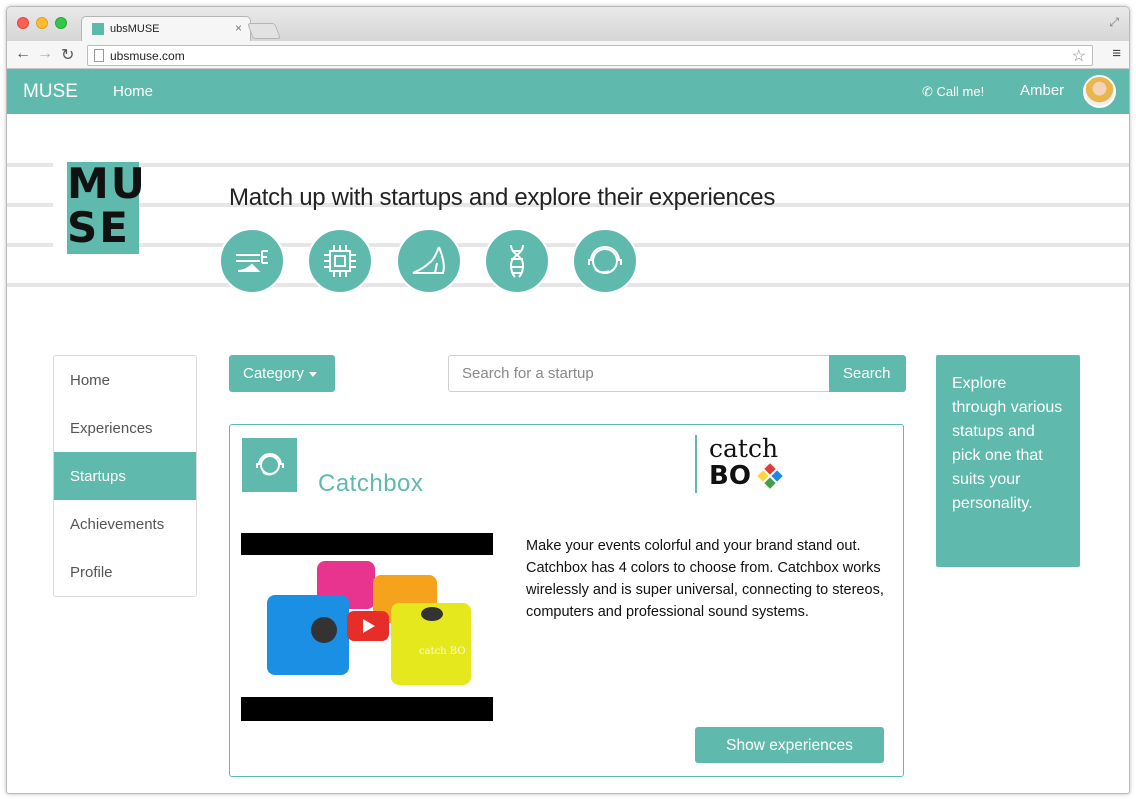 This screenshot has width=1136, height=800. What do you see at coordinates (252, 261) in the screenshot?
I see `fintech-icon` at bounding box center [252, 261].